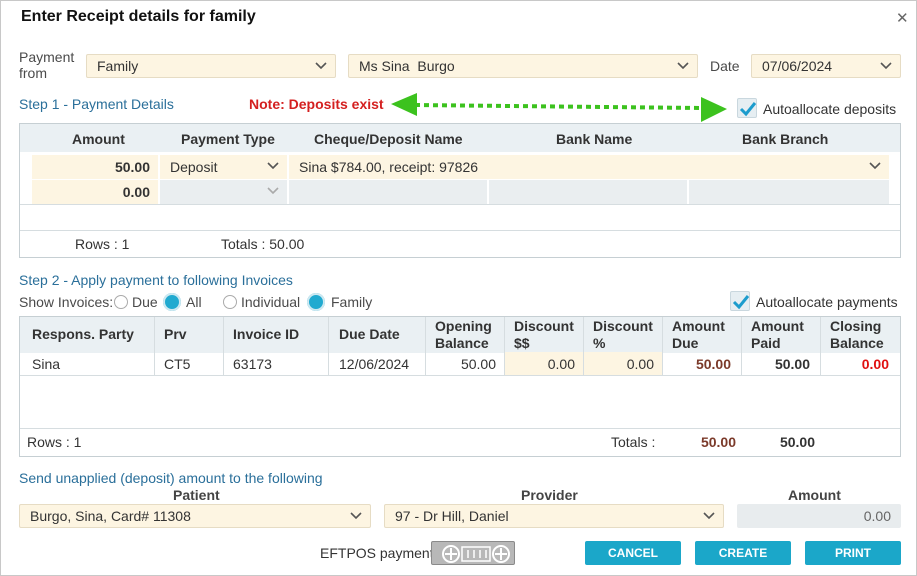 This screenshot has height=576, width=917. Describe the element at coordinates (599, 343) in the screenshot. I see `col-discount-pct-2: %` at that location.